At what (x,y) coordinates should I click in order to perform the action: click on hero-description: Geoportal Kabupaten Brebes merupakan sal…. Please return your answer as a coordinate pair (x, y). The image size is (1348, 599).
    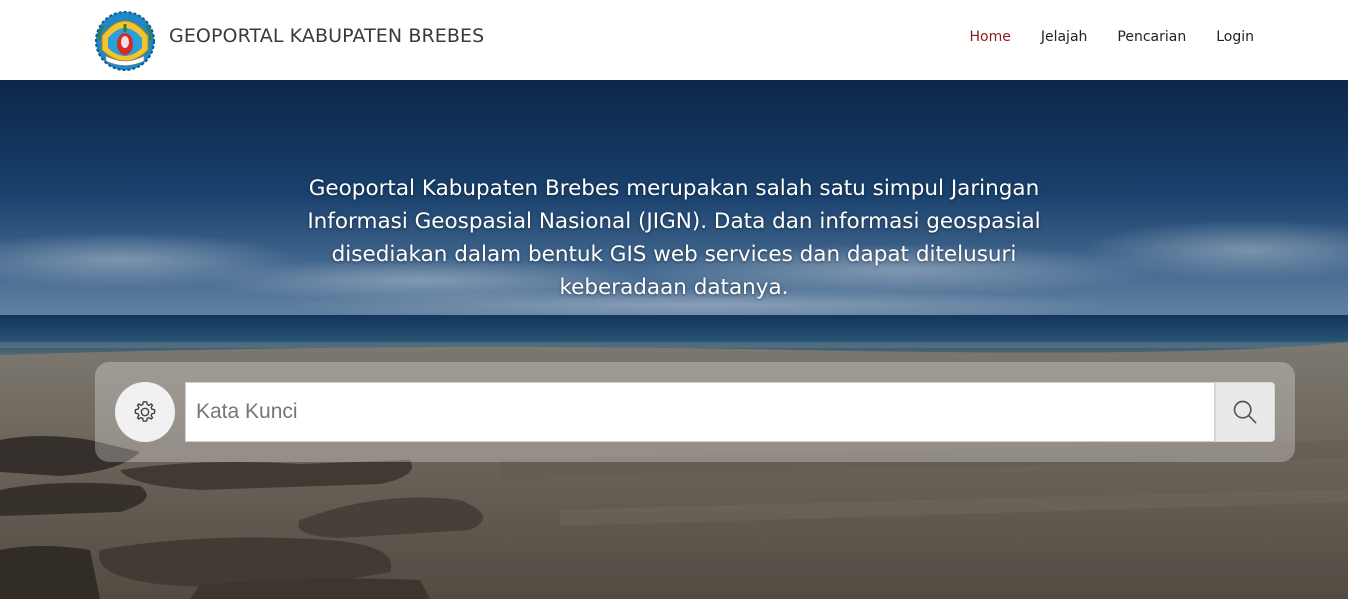
    Looking at the image, I should click on (674, 238).